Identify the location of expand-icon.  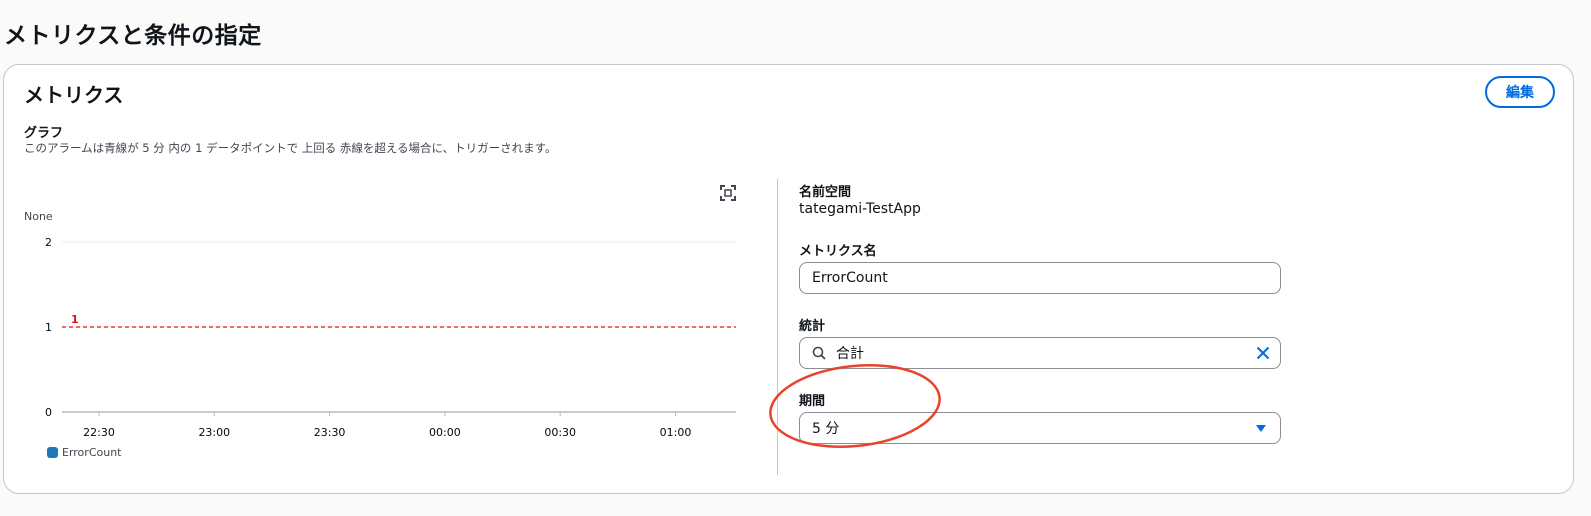
(728, 193).